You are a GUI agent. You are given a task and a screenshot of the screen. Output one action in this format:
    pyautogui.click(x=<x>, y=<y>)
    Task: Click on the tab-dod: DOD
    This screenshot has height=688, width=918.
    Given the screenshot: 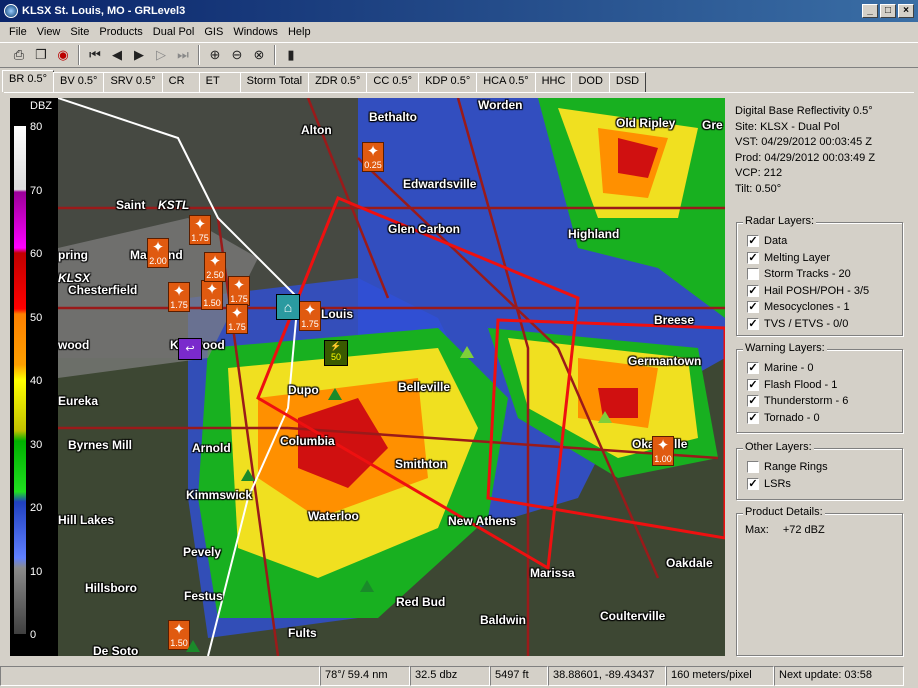 What is the action you would take?
    pyautogui.click(x=590, y=82)
    